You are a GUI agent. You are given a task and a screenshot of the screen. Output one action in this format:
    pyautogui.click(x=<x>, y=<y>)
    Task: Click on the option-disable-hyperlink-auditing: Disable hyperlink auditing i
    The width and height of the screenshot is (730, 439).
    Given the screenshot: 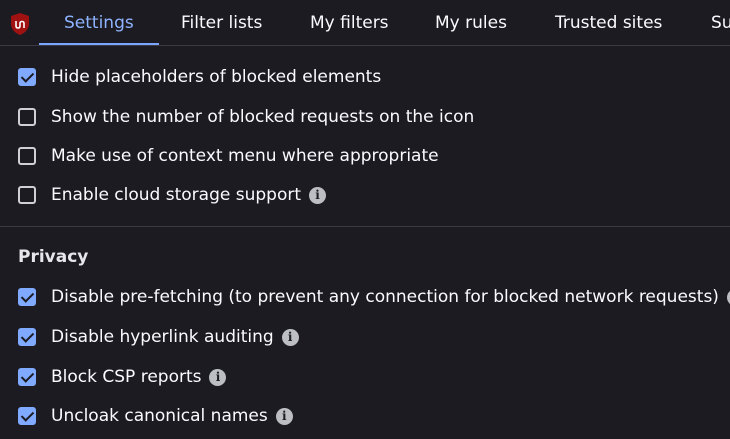 What is the action you would take?
    pyautogui.click(x=158, y=337)
    